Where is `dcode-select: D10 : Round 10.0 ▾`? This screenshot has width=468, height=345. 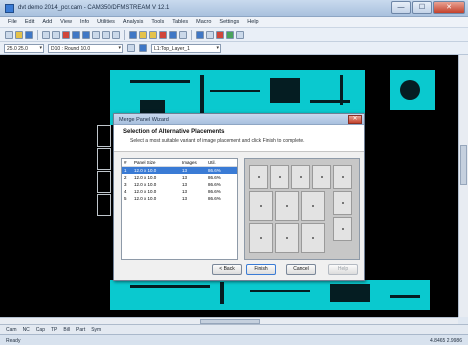 dcode-select: D10 : Round 10.0 ▾ is located at coordinates (85, 48).